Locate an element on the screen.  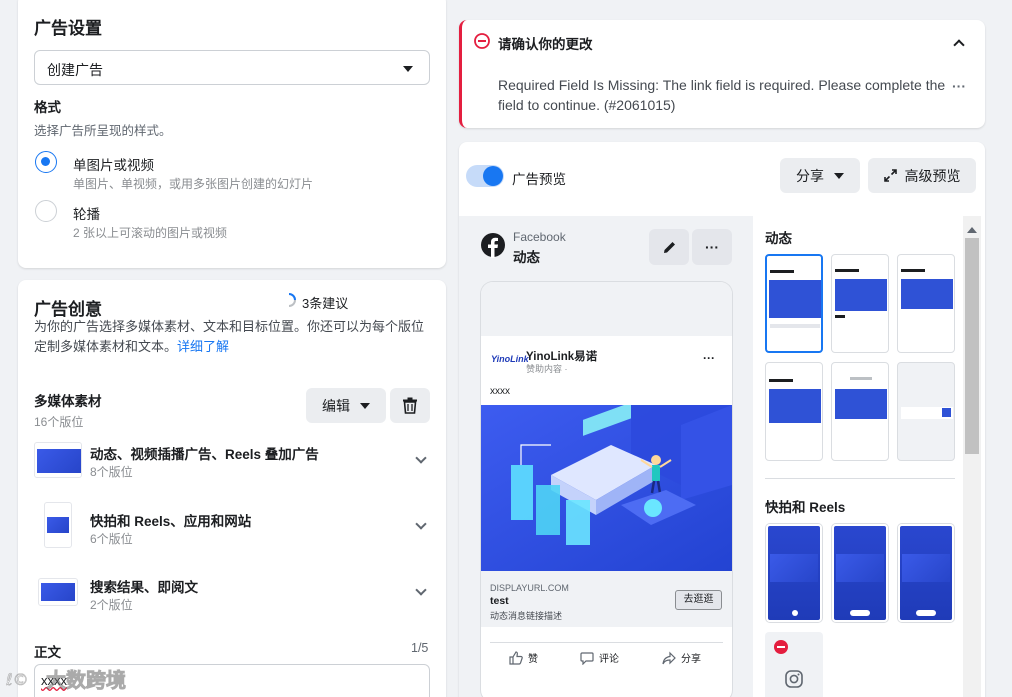
like-action: 赞 is located at coordinates (523, 657).